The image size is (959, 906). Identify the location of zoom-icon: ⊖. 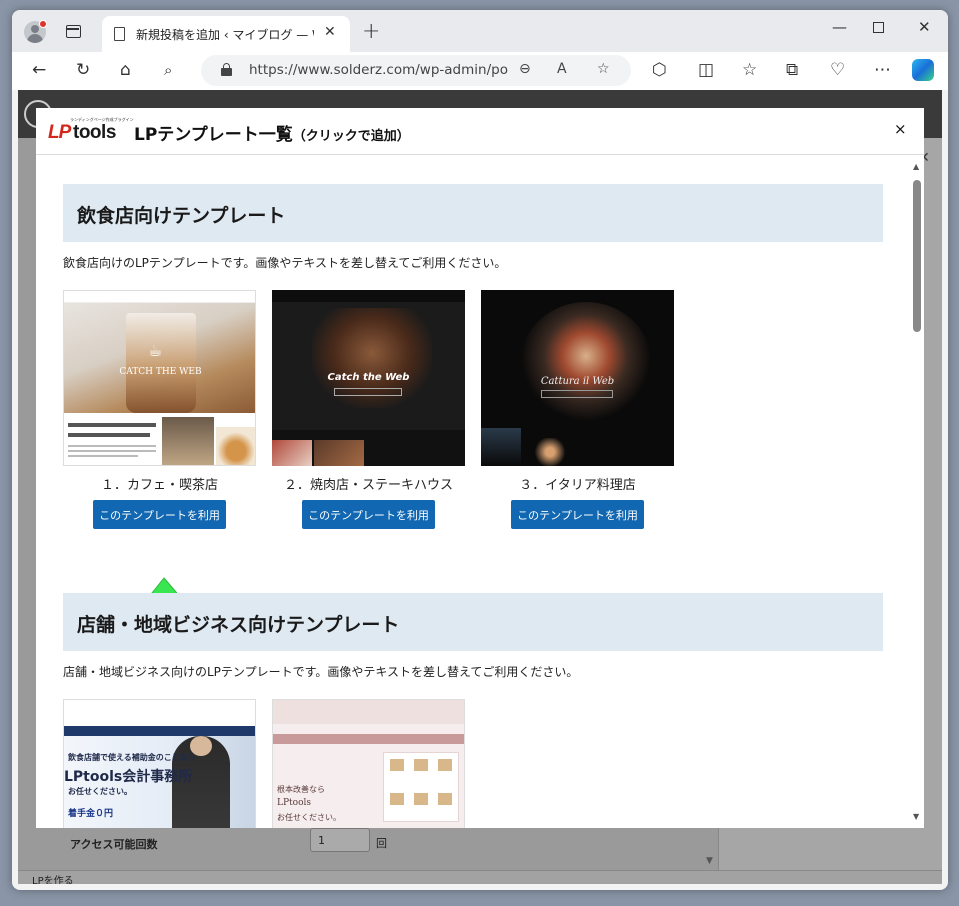
(525, 69).